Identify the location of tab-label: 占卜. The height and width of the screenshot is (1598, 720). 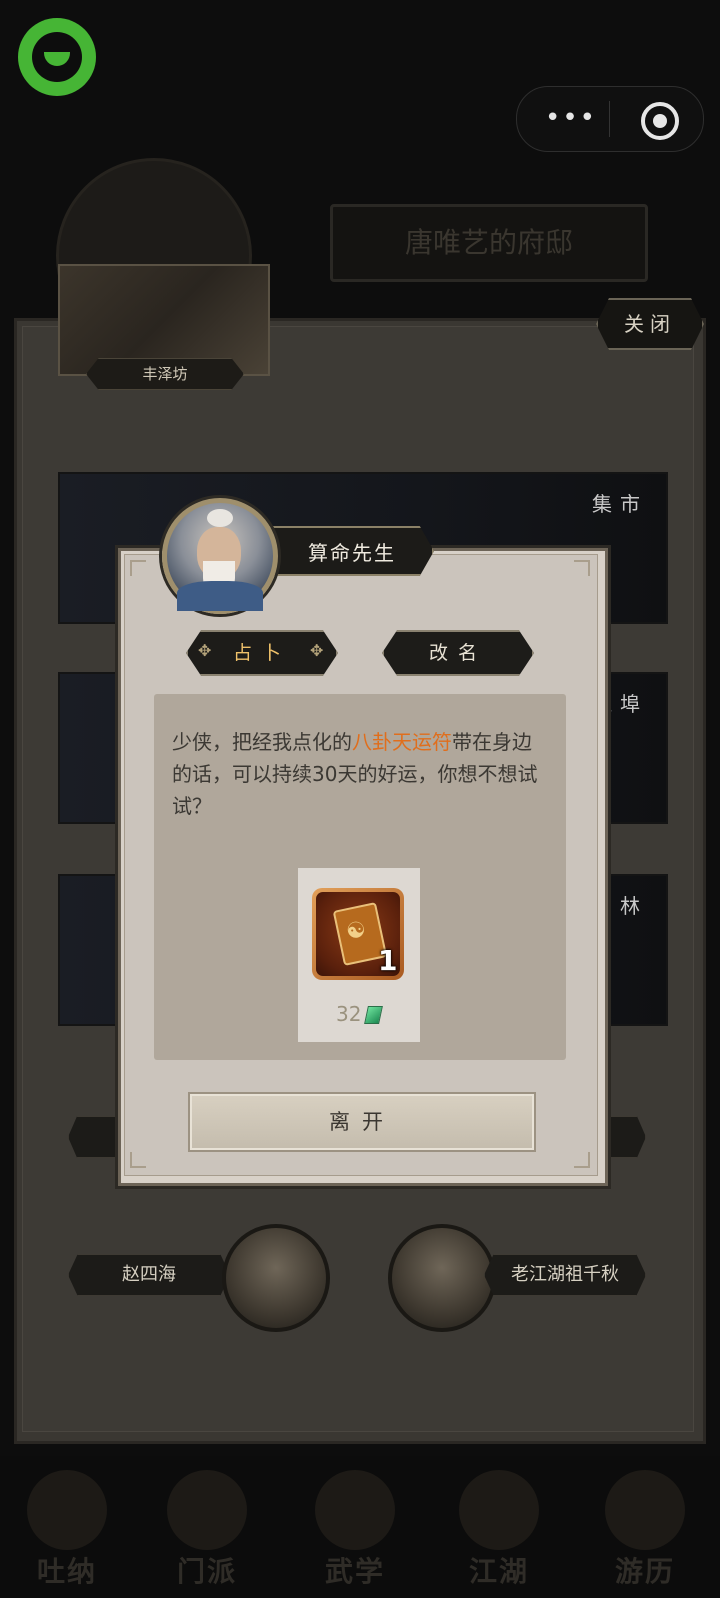
(261, 653).